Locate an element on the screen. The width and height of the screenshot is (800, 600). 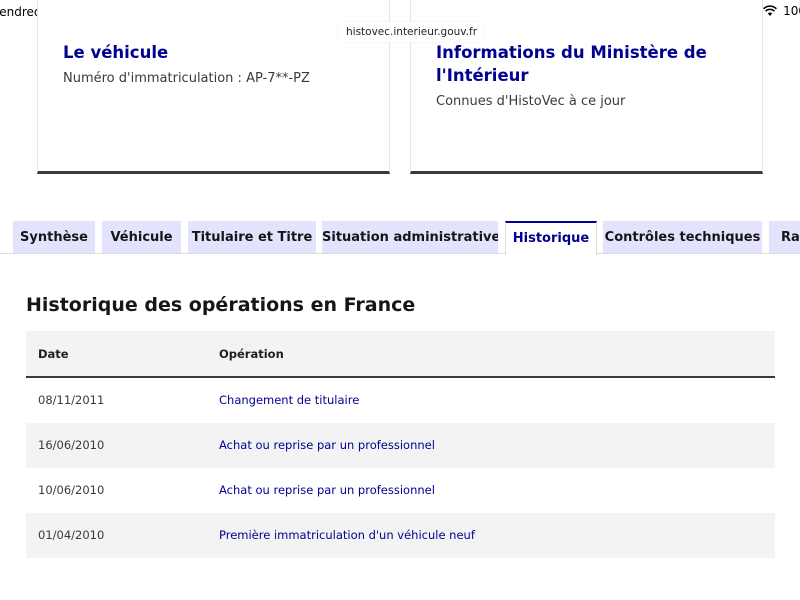
tab-controles: Contrôles techniques is located at coordinates (682, 237).